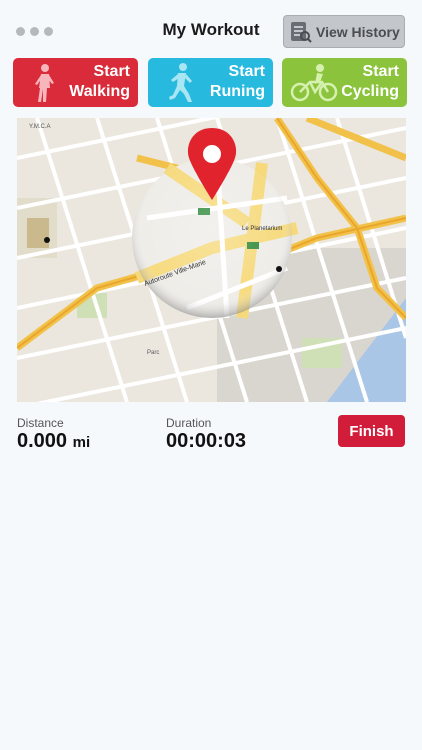  I want to click on cyclist-icon, so click(314, 83).